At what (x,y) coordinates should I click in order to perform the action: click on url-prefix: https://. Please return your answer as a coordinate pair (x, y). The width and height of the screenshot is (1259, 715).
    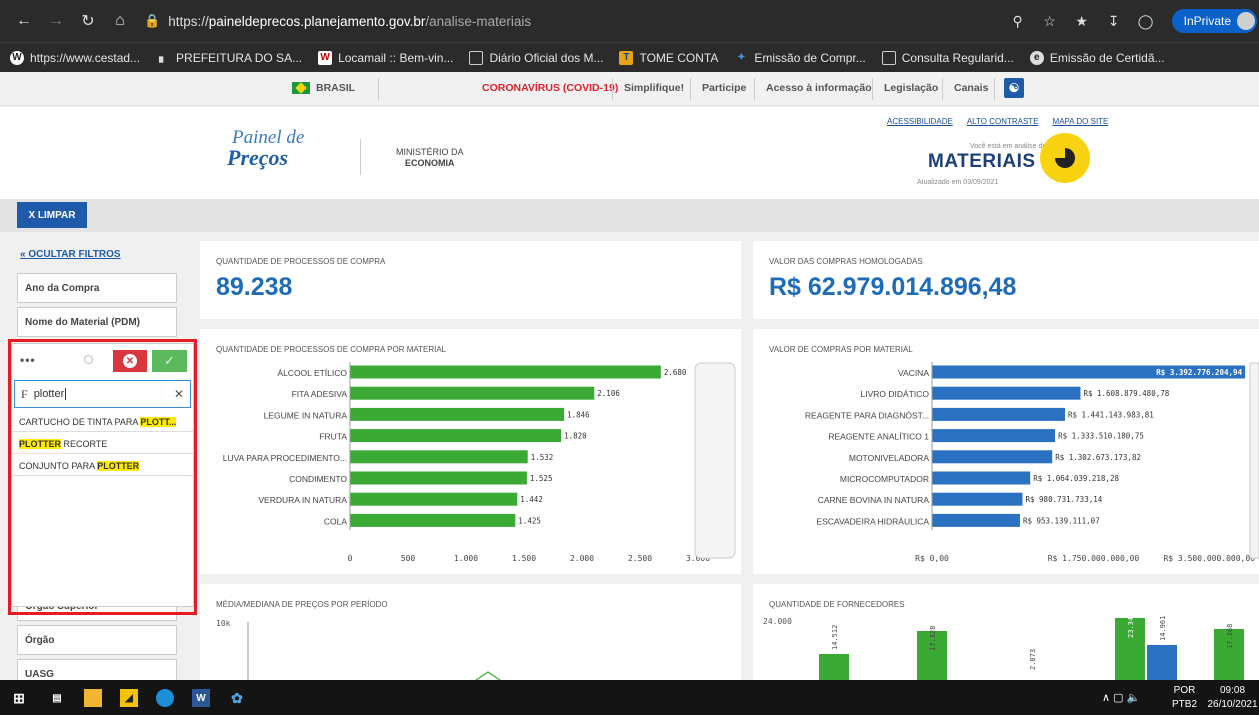
    Looking at the image, I should click on (188, 21).